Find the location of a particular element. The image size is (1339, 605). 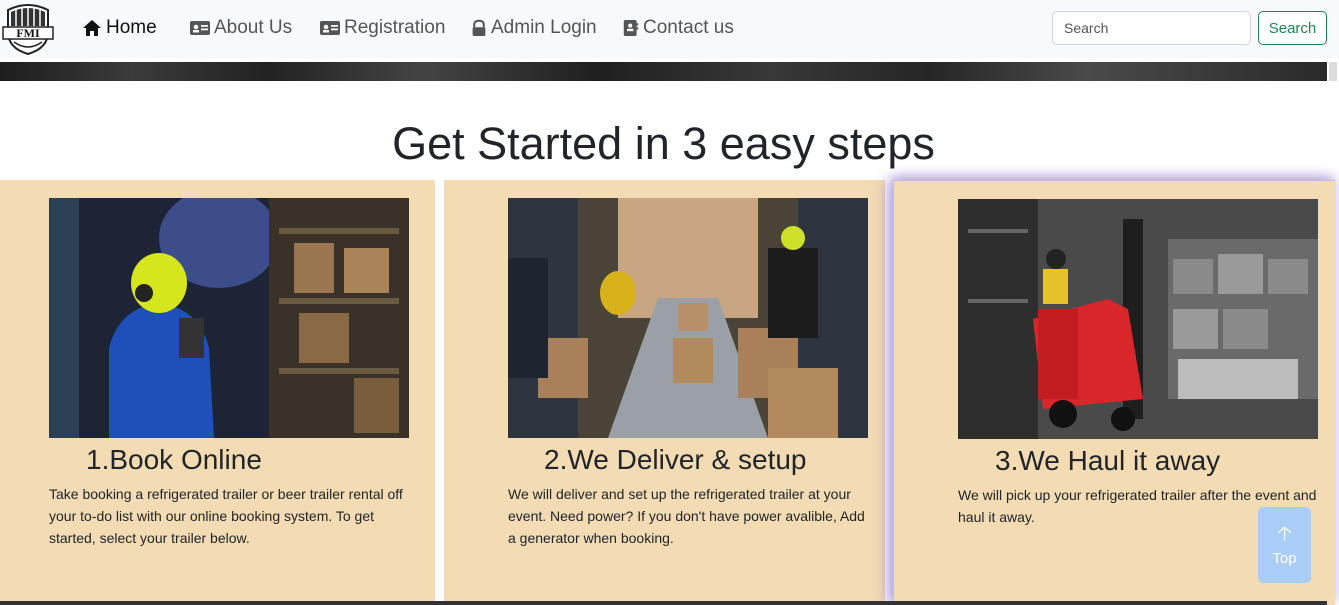

arrow-up-icon: 🡡 is located at coordinates (1284, 533).